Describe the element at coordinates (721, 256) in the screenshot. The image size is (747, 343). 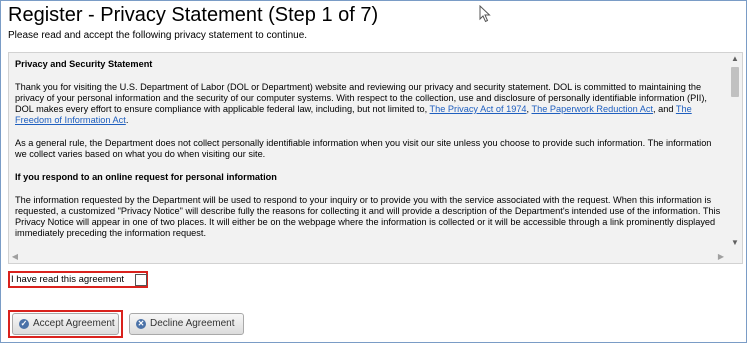
I see `scroll-right-icon: ▶` at that location.